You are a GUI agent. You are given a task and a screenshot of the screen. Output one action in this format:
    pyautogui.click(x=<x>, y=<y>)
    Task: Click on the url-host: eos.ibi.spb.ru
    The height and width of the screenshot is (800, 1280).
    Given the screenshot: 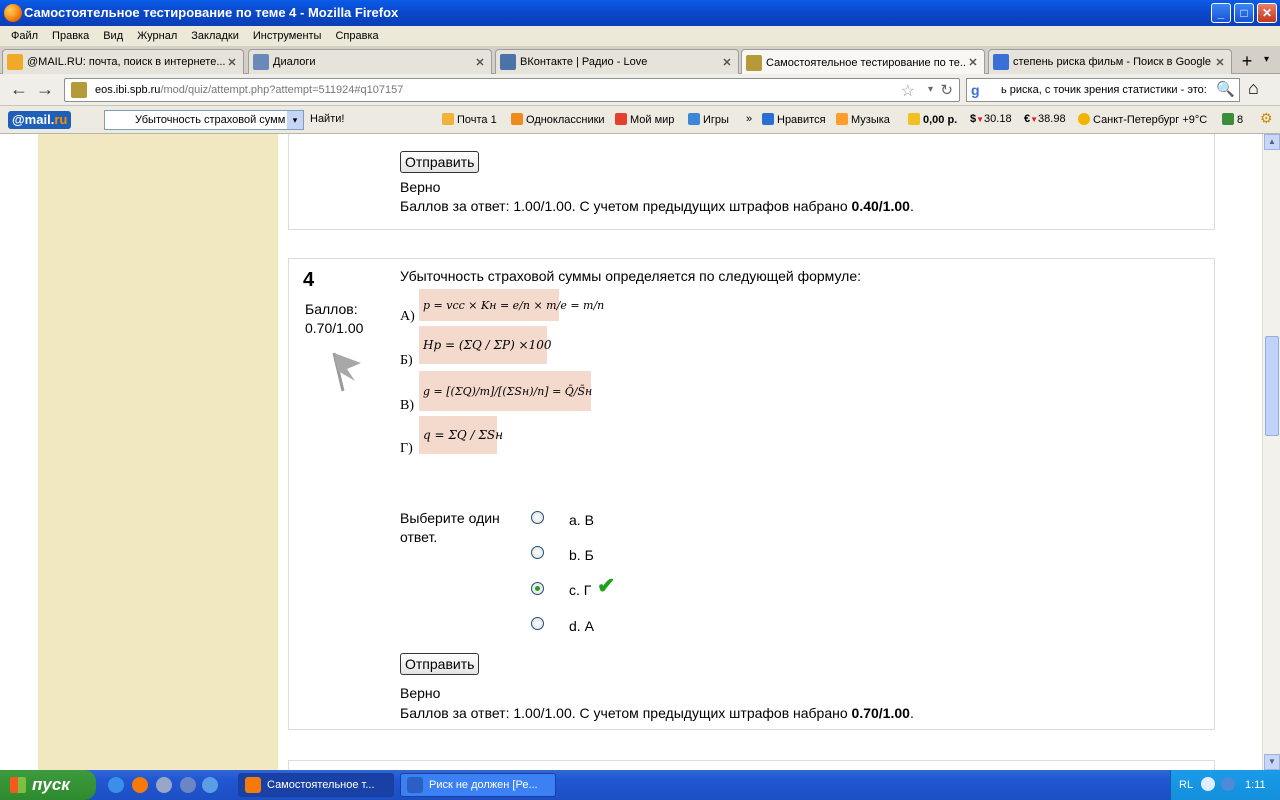 What is the action you would take?
    pyautogui.click(x=128, y=90)
    